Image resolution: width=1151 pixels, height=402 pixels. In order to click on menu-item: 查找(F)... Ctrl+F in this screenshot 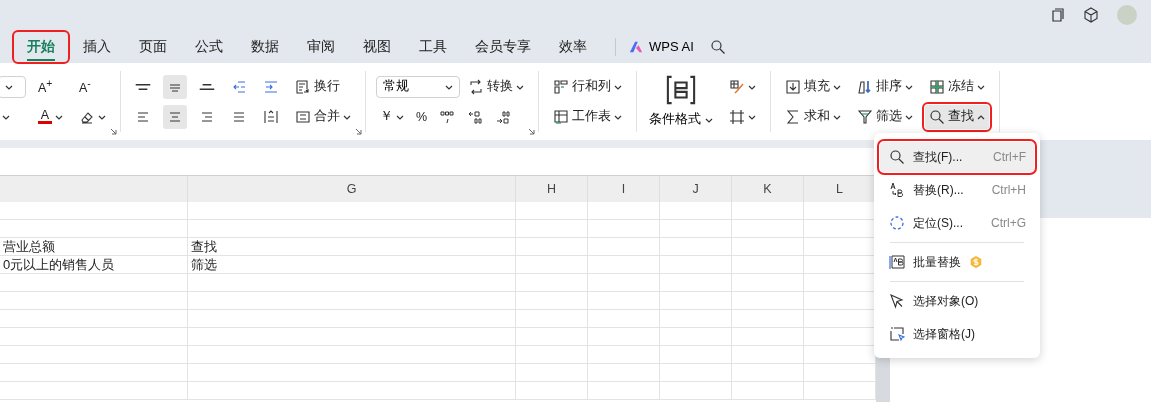, I will do `click(957, 157)`.